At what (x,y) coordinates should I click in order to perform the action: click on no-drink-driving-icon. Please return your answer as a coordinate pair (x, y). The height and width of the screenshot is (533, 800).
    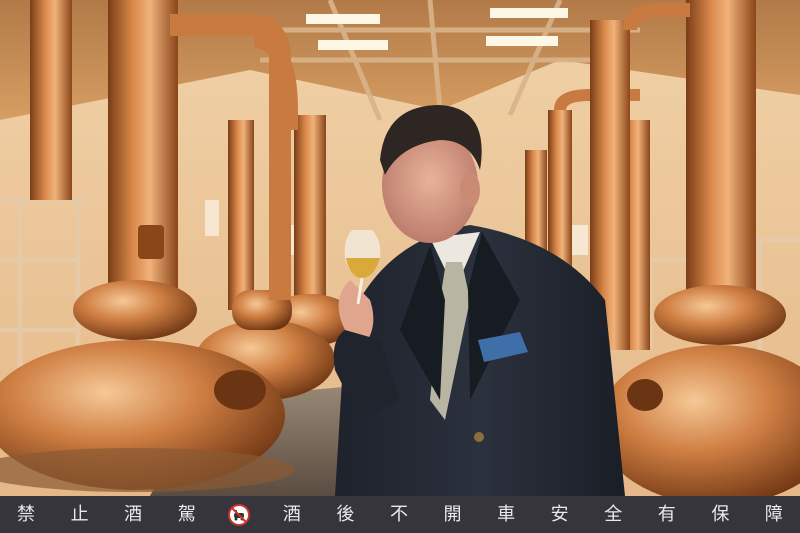
    Looking at the image, I should click on (239, 514).